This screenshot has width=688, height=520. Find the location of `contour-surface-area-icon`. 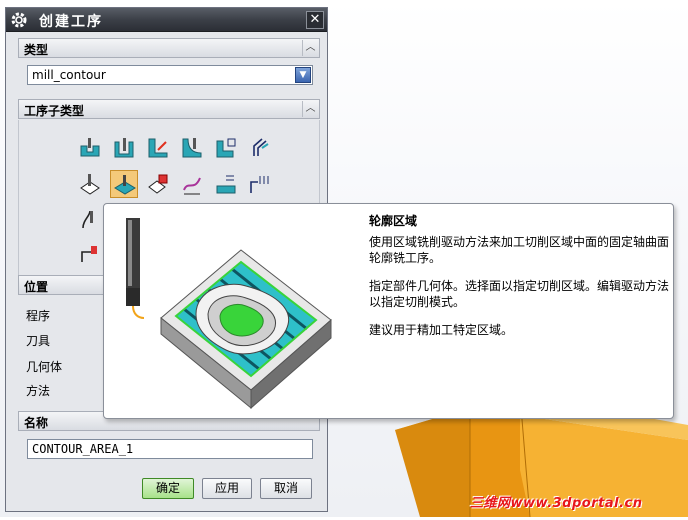

contour-surface-area-icon is located at coordinates (158, 184).